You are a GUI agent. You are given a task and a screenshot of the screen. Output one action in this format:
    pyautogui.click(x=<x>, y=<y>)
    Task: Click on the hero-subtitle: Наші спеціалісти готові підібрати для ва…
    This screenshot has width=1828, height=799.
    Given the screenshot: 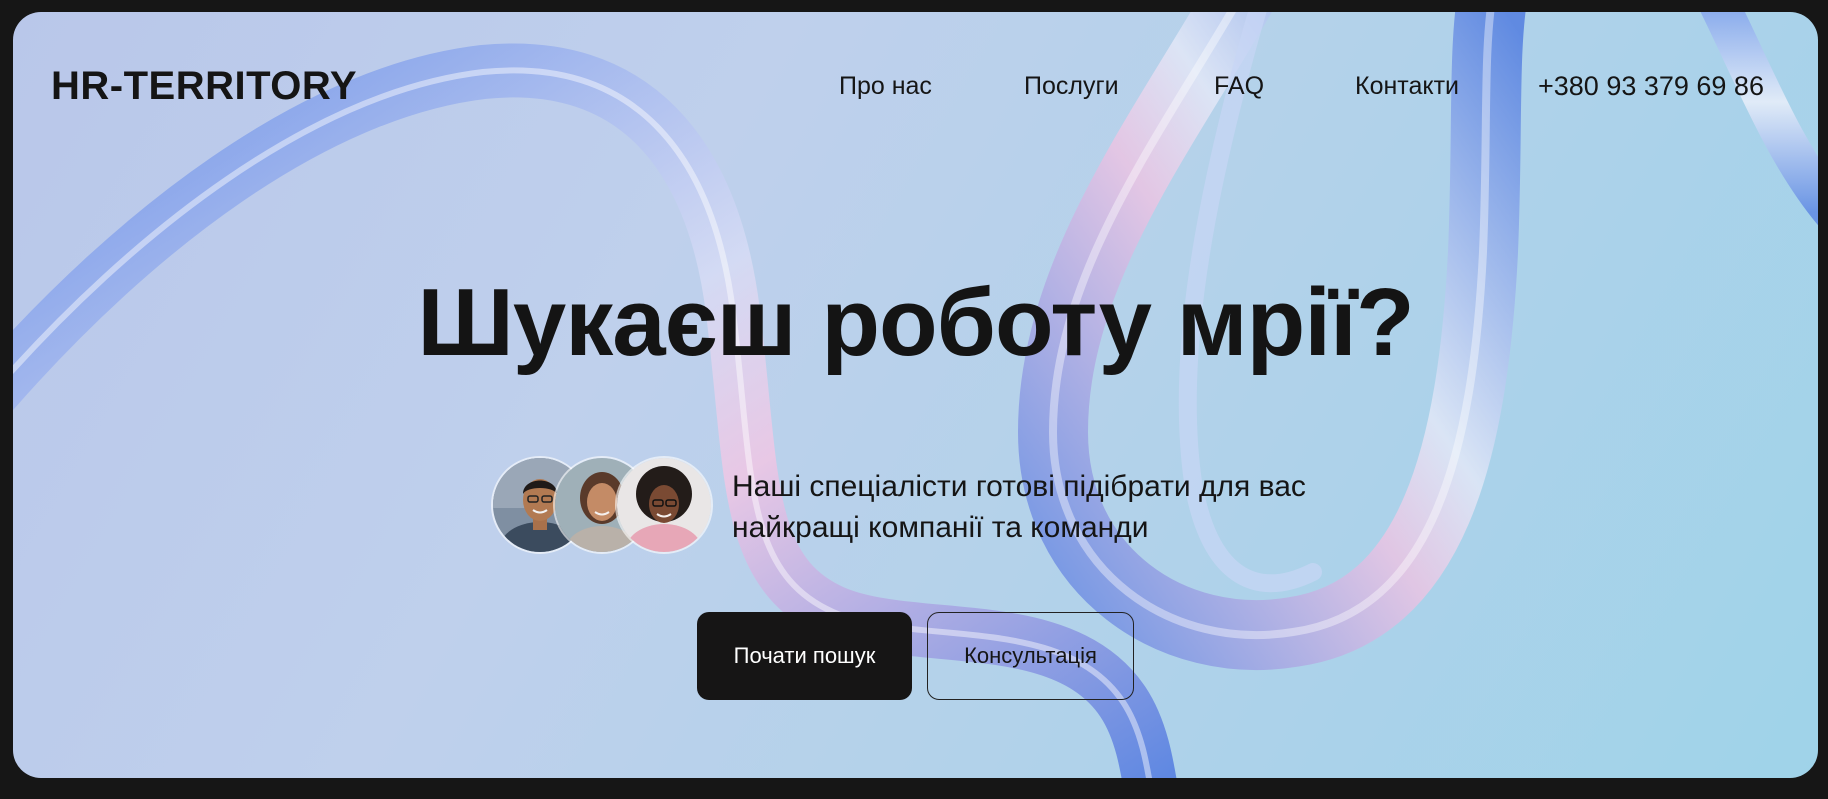 What is the action you would take?
    pyautogui.click(x=1082, y=507)
    